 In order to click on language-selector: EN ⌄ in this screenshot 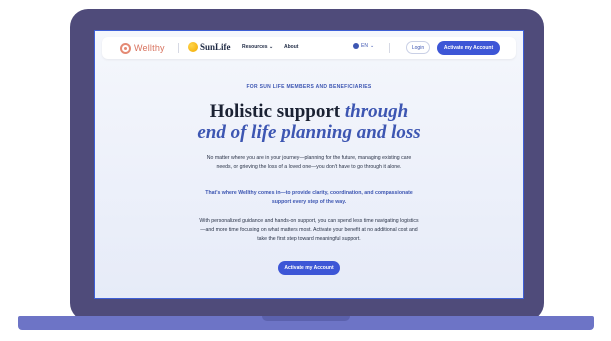, I will do `click(363, 46)`.